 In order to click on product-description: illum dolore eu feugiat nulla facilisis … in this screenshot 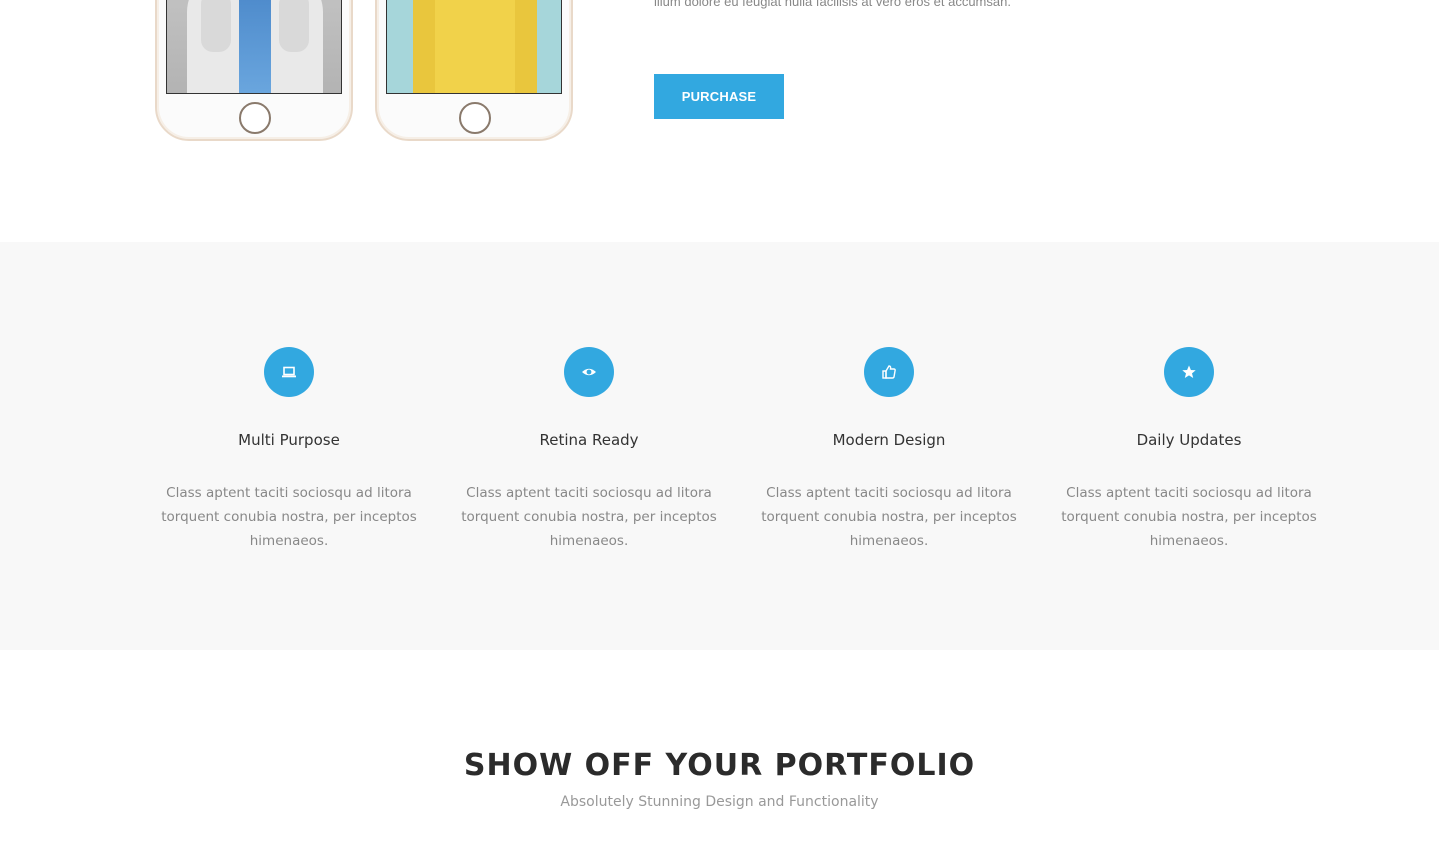, I will do `click(832, 4)`.